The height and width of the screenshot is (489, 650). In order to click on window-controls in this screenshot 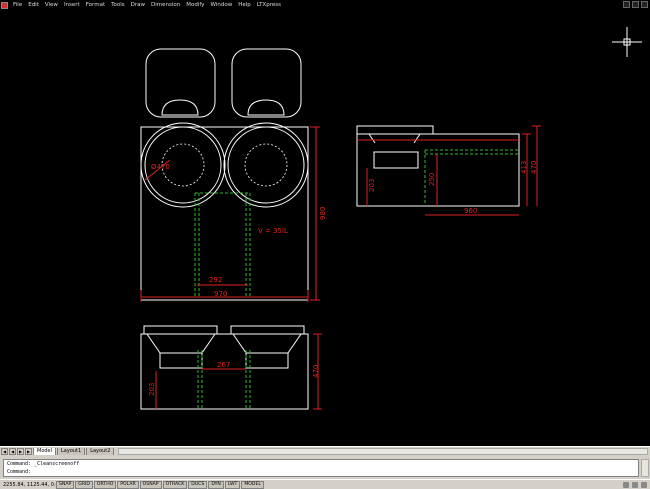, I will do `click(635, 4)`.